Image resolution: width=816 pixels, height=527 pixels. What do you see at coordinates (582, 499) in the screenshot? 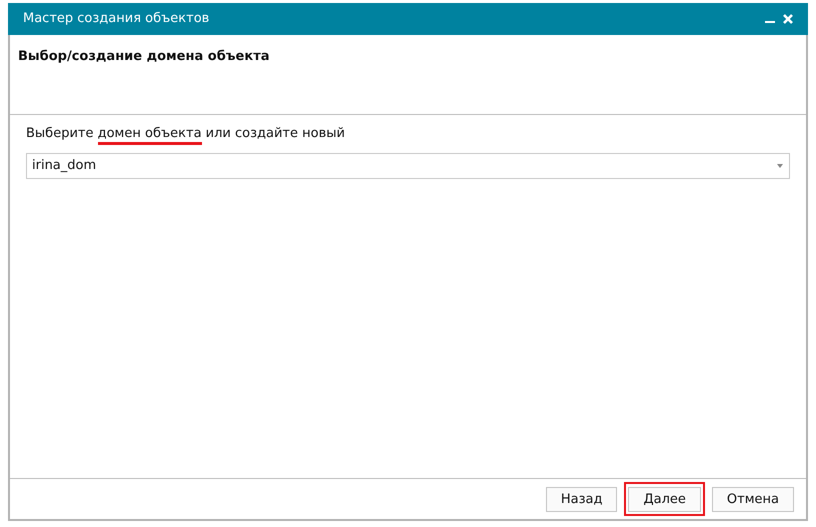
I see `dialog-button: Назад` at bounding box center [582, 499].